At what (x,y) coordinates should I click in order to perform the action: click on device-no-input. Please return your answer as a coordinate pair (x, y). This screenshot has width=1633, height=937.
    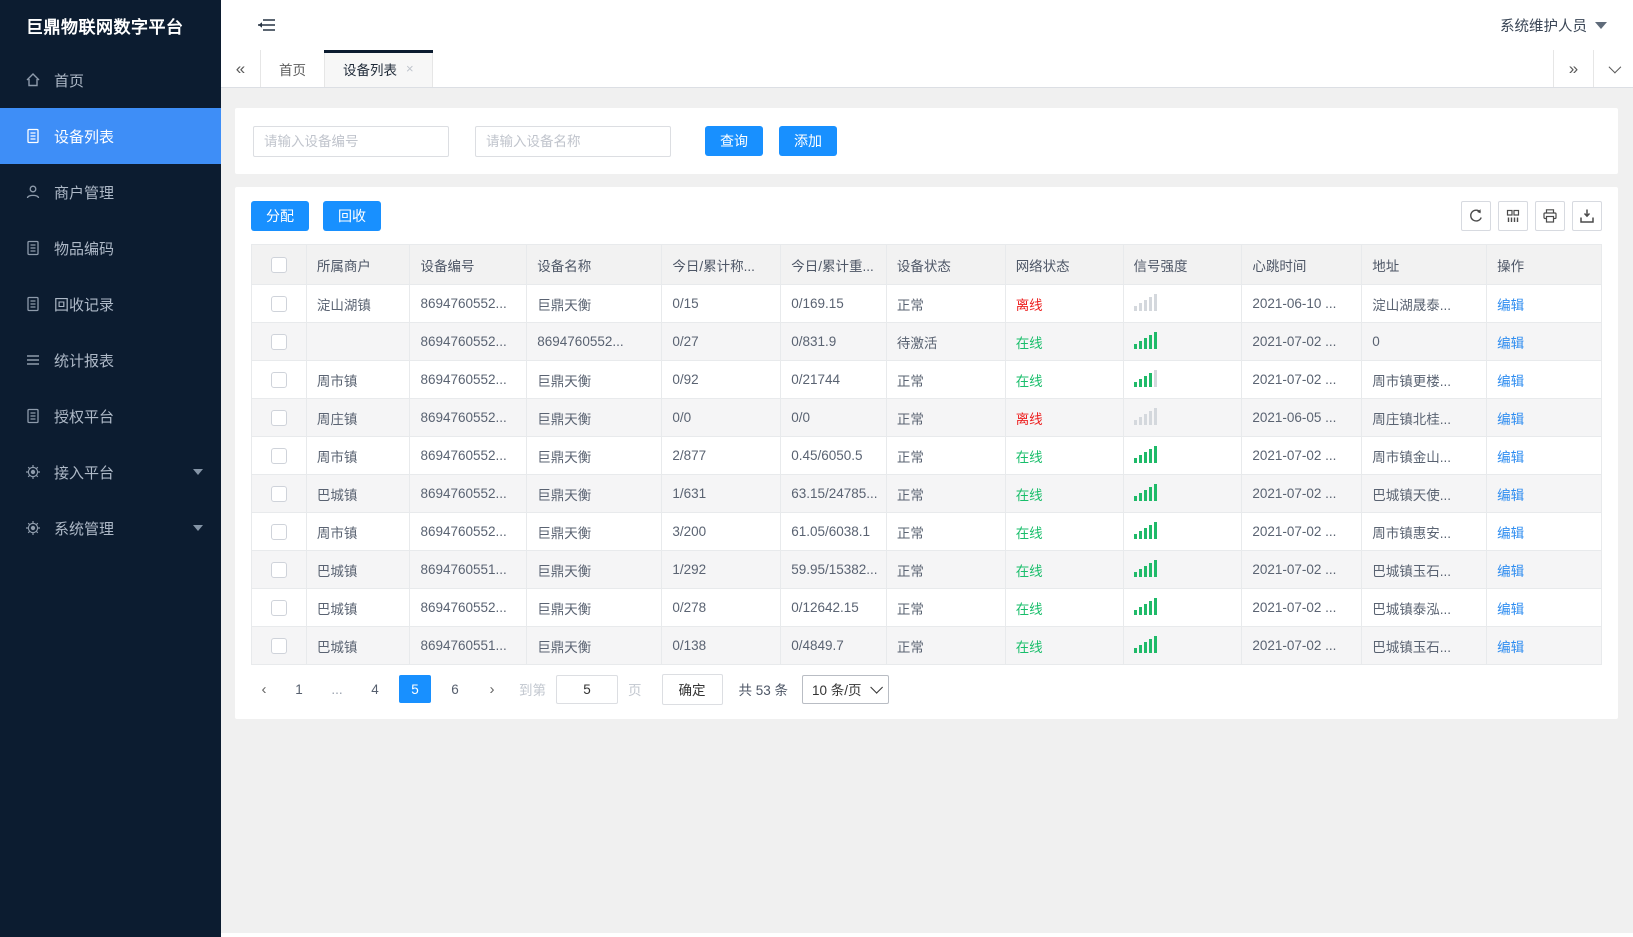
    Looking at the image, I should click on (351, 141).